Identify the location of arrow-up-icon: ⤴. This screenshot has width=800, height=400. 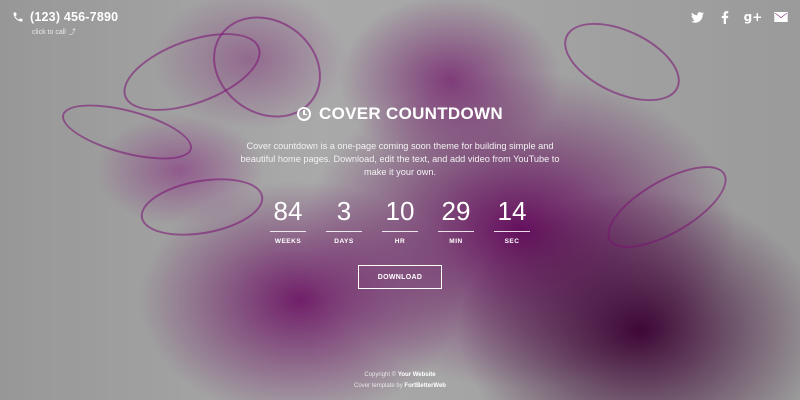
(72, 32).